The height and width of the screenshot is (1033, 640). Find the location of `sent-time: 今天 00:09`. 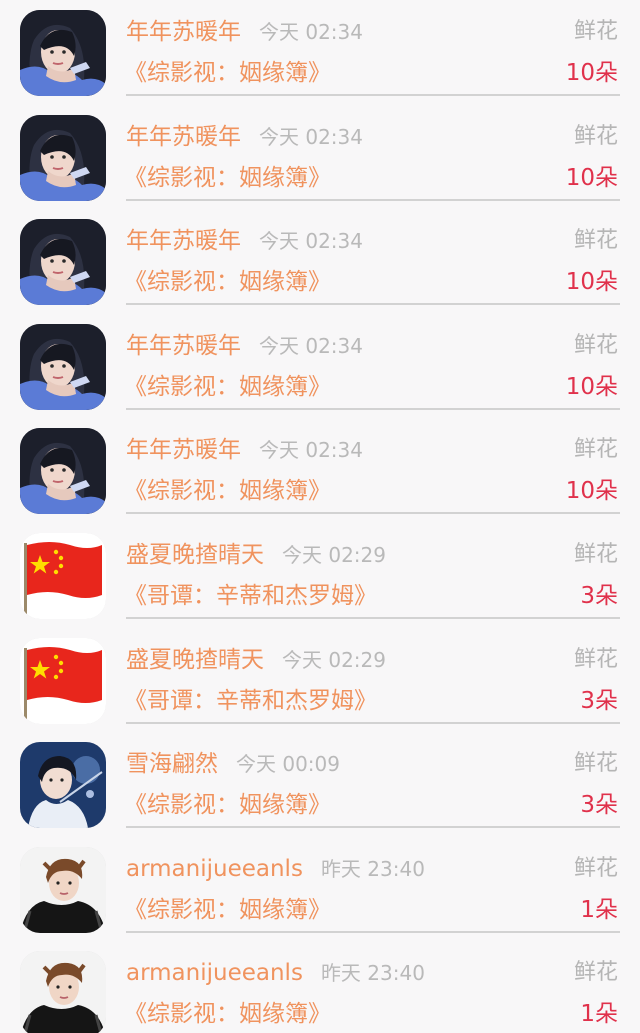

sent-time: 今天 00:09 is located at coordinates (288, 764).